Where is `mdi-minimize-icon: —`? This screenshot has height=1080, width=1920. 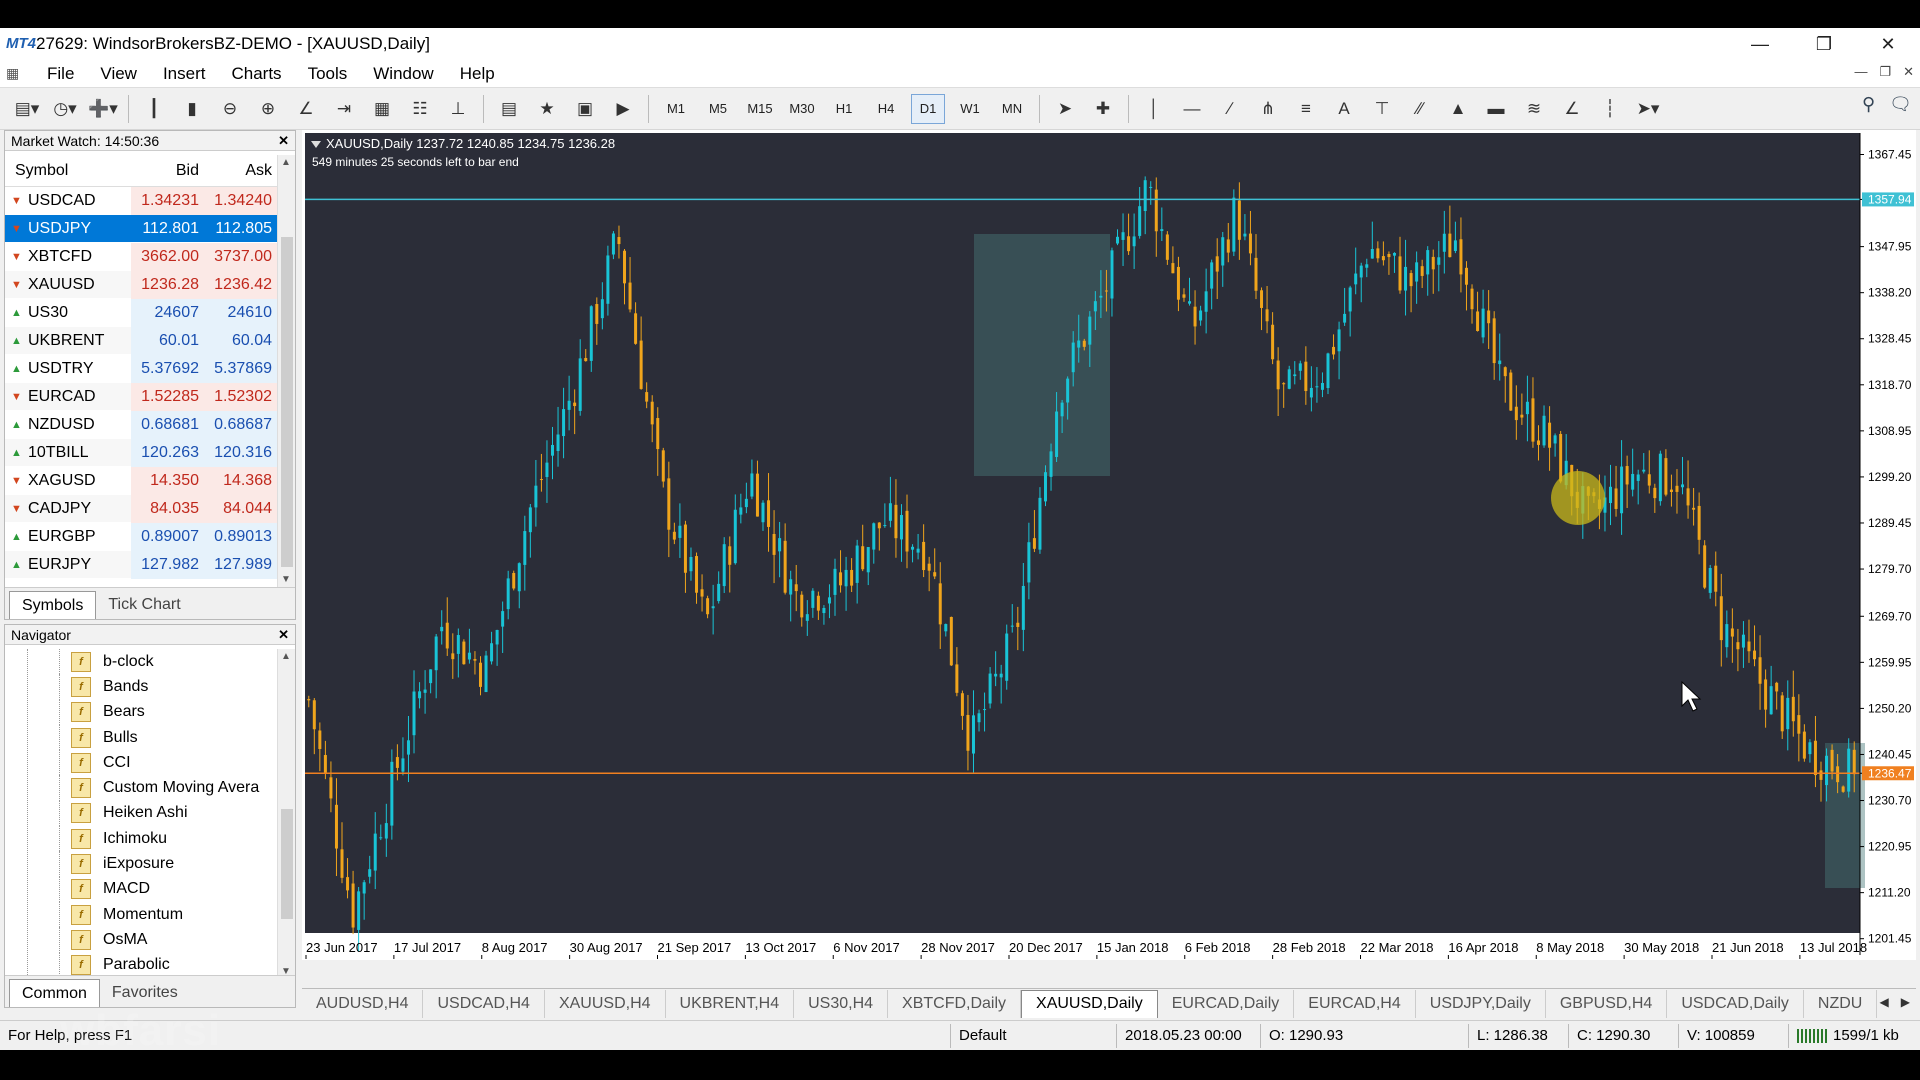 mdi-minimize-icon: — is located at coordinates (1860, 72).